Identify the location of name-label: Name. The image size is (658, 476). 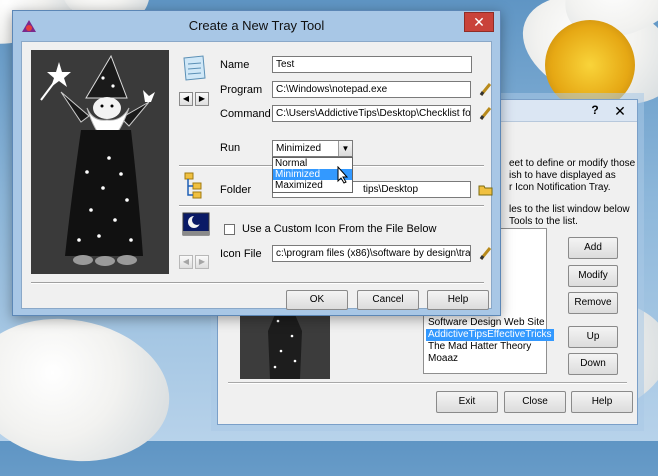
(235, 65).